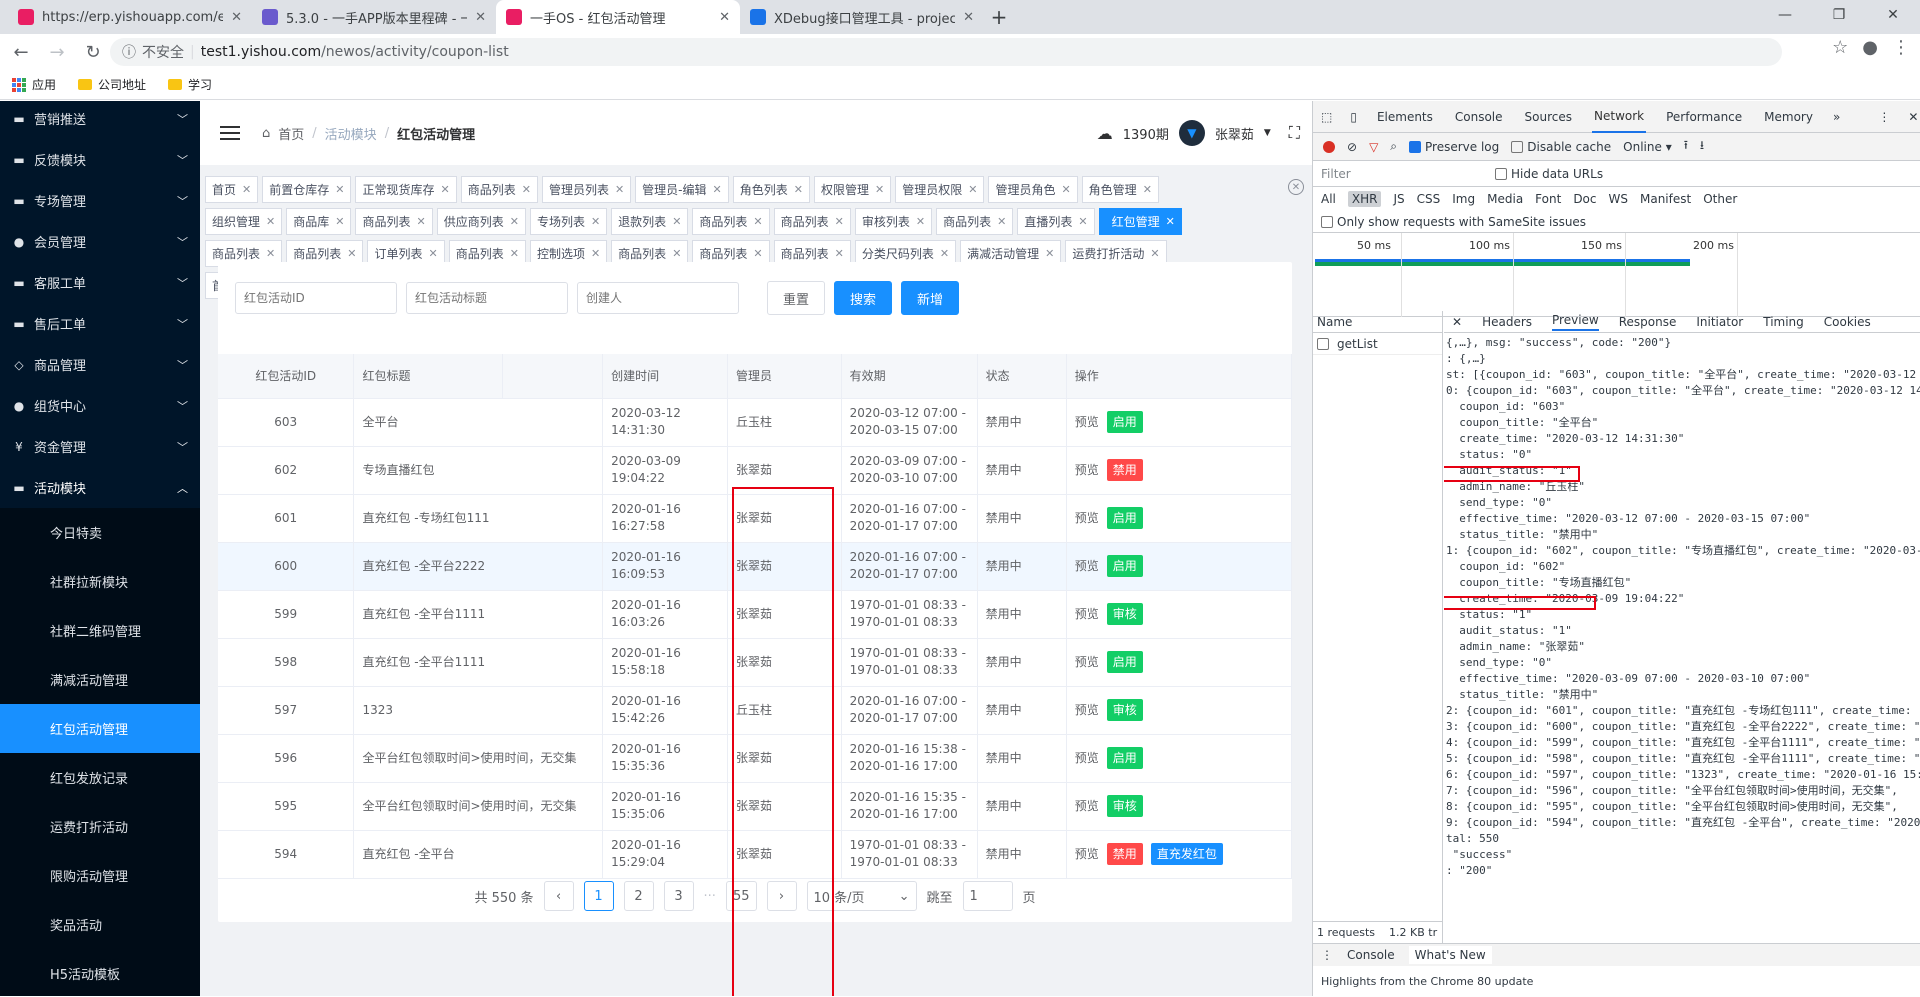  What do you see at coordinates (1549, 174) in the screenshot?
I see `hide-data-urls-checkbox: Hide data URLs` at bounding box center [1549, 174].